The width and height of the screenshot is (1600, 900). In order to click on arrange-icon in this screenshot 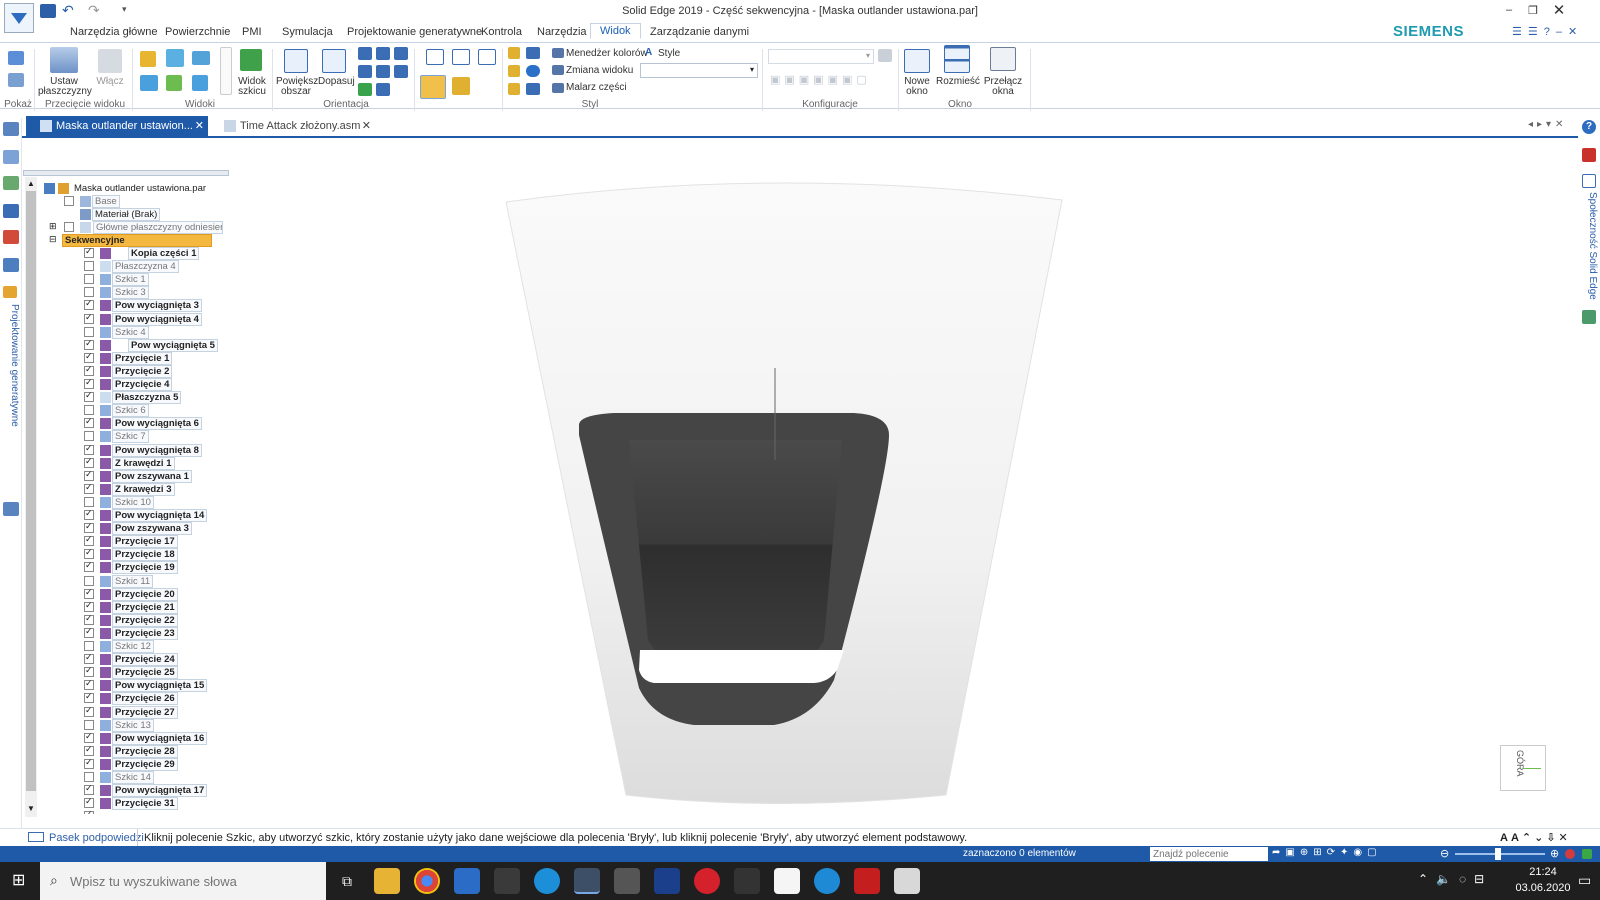, I will do `click(957, 59)`.